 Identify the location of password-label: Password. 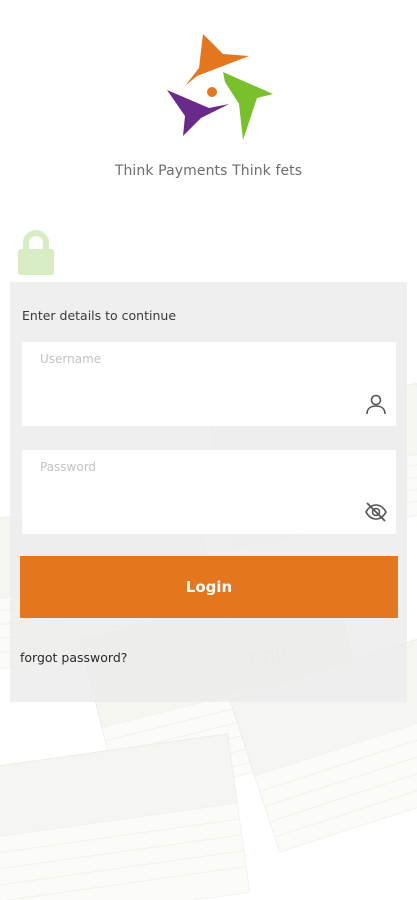
(68, 467).